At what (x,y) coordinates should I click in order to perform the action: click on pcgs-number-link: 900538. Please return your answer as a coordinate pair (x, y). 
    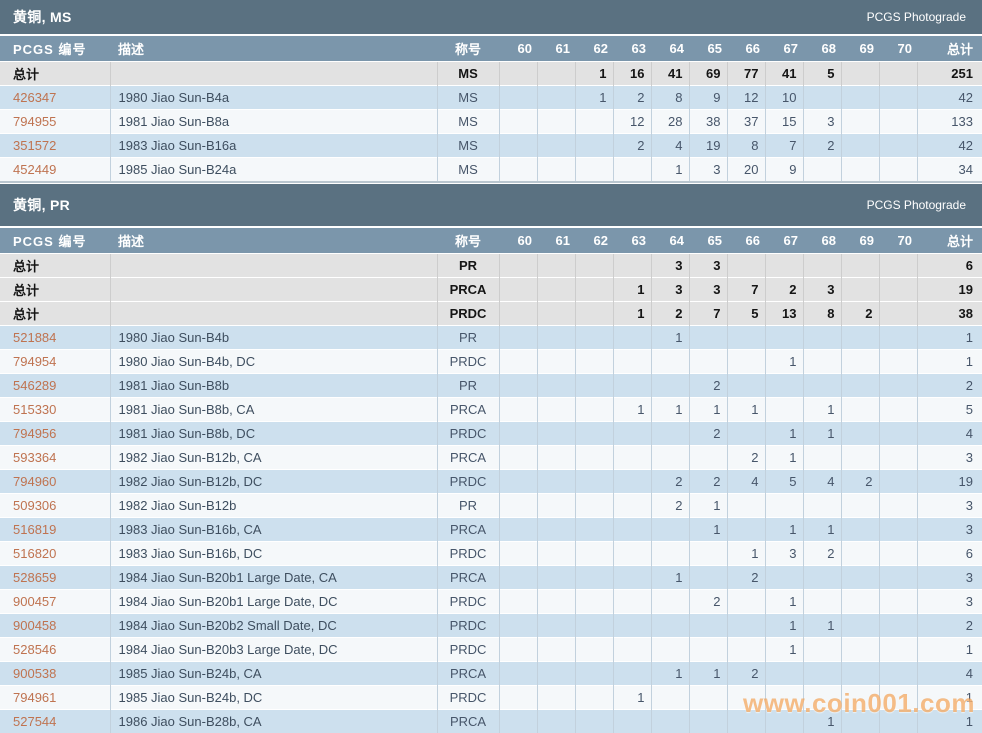
    Looking at the image, I should click on (34, 673).